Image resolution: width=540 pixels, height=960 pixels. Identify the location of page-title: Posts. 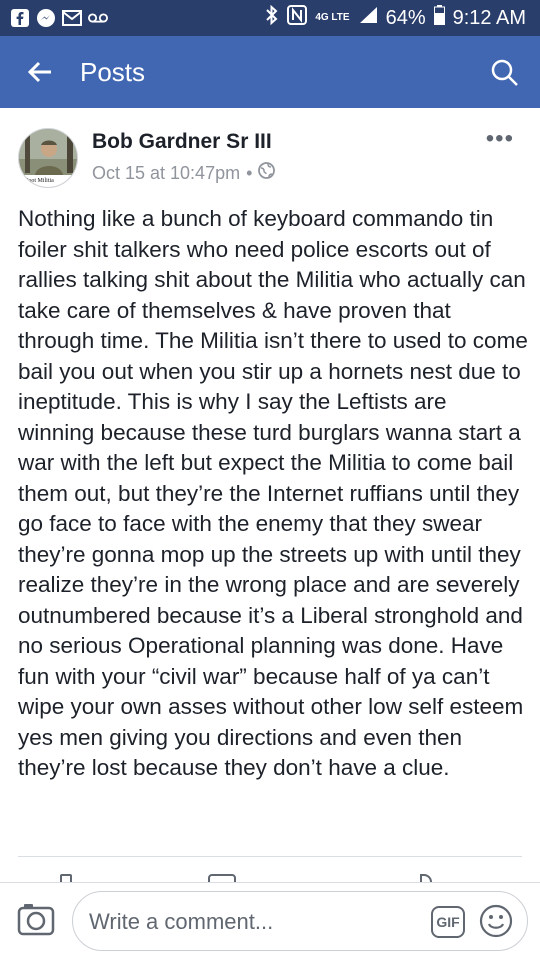
(113, 71).